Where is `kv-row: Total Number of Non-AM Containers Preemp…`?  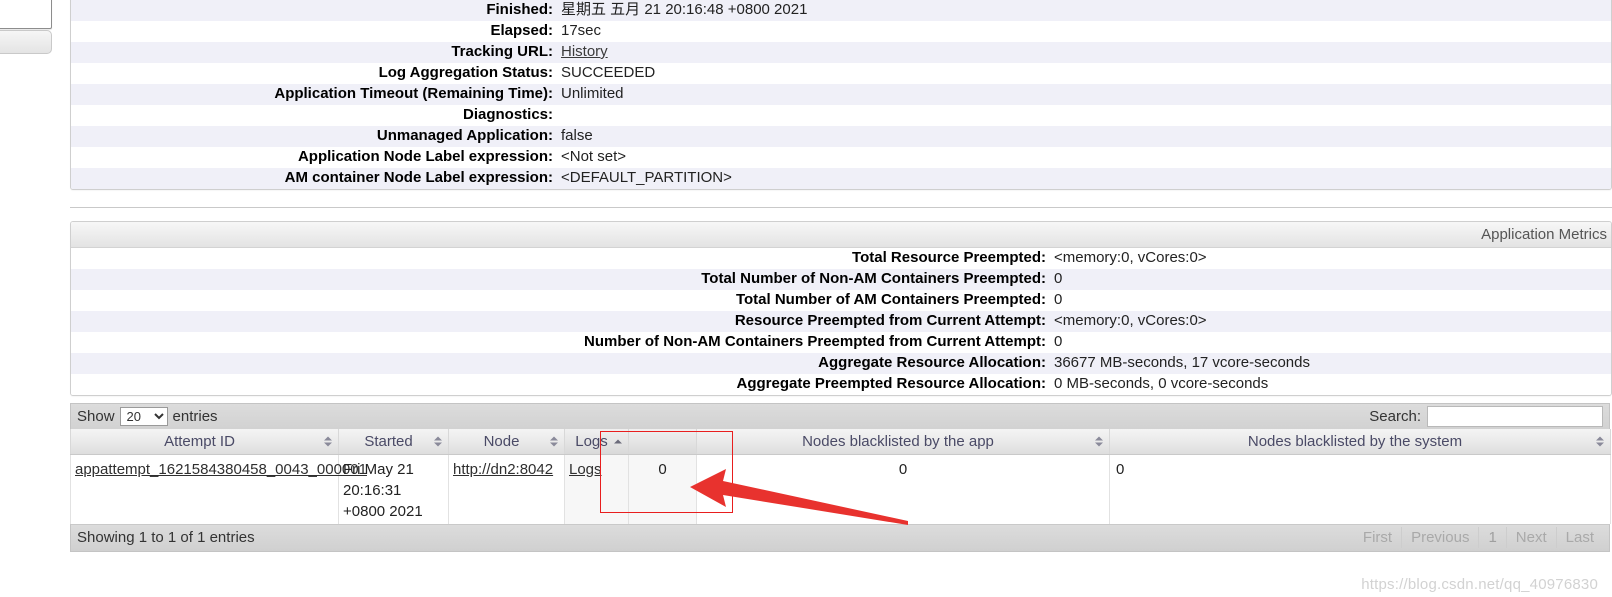
kv-row: Total Number of Non-AM Containers Preemp… is located at coordinates (841, 279).